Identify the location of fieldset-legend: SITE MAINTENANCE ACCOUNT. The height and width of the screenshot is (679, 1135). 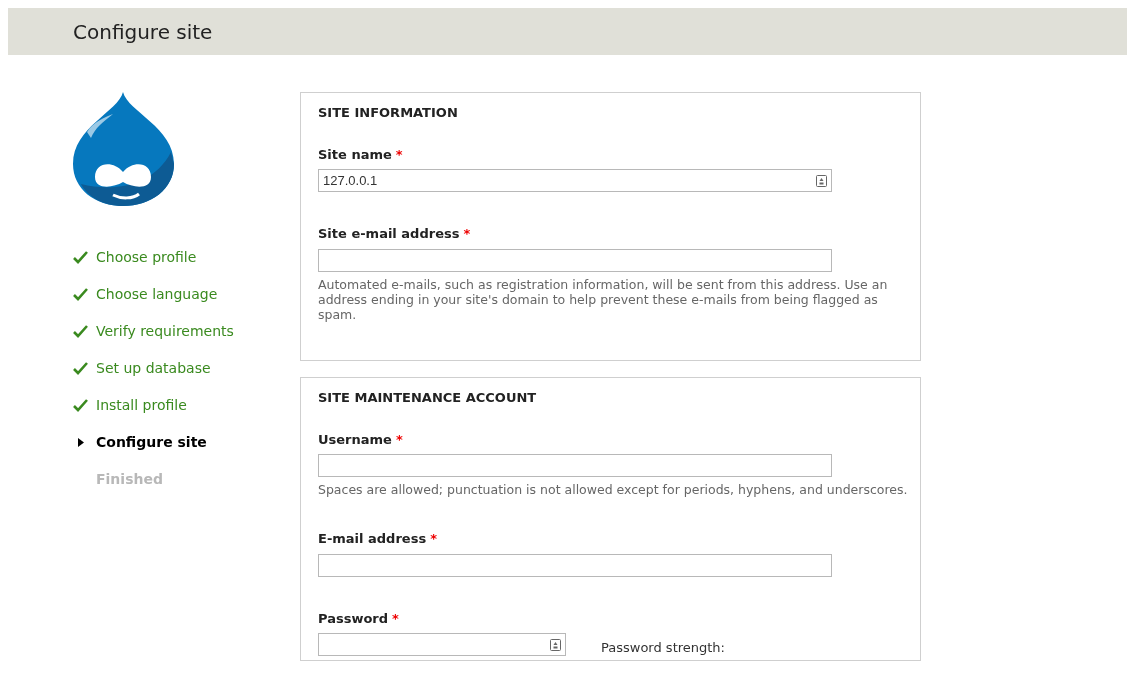
(610, 398).